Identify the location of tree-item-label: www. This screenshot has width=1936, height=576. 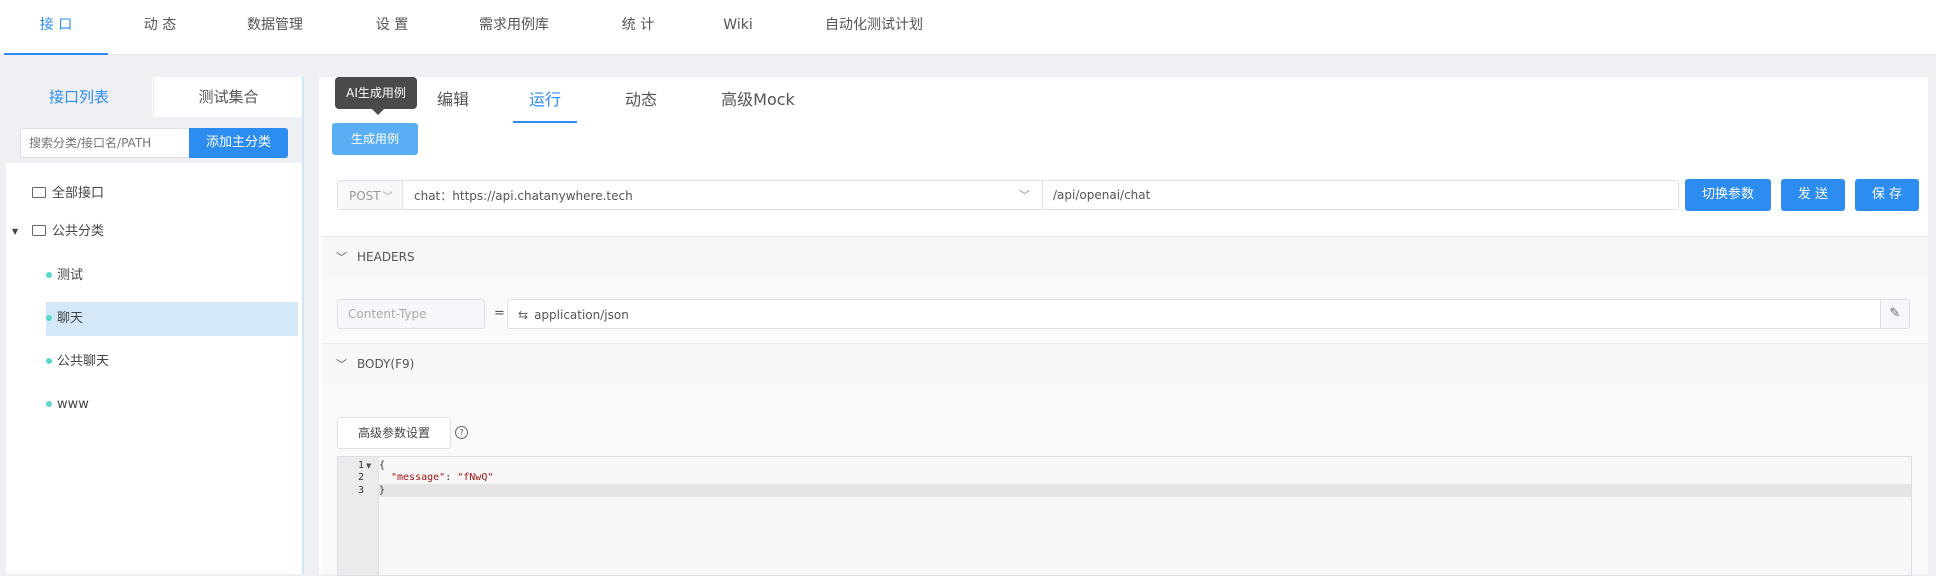
(73, 404).